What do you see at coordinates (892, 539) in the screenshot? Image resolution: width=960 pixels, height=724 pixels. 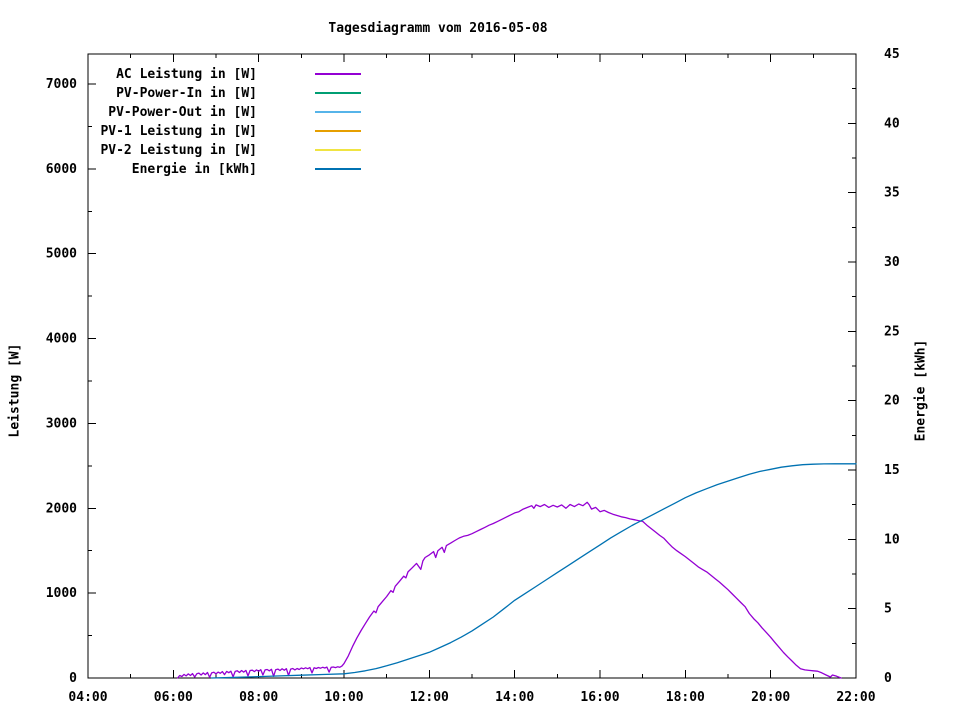 I see `y-right-tick-label: 10` at bounding box center [892, 539].